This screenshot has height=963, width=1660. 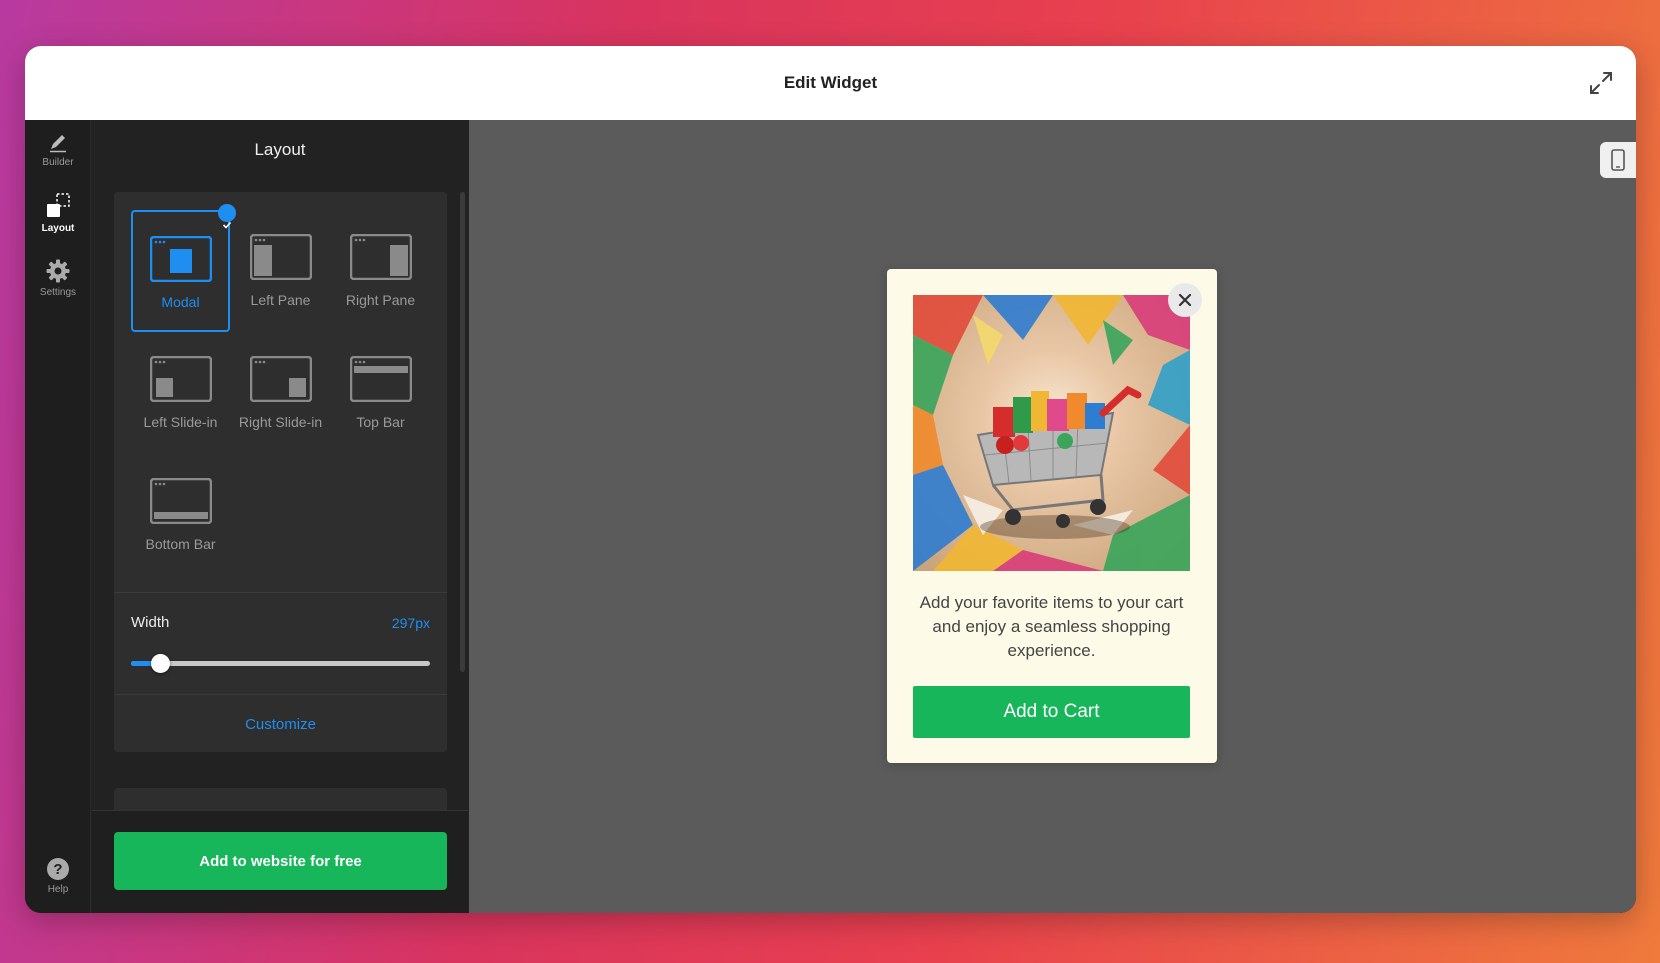 I want to click on layout-option-modal: Modal, so click(x=183, y=268).